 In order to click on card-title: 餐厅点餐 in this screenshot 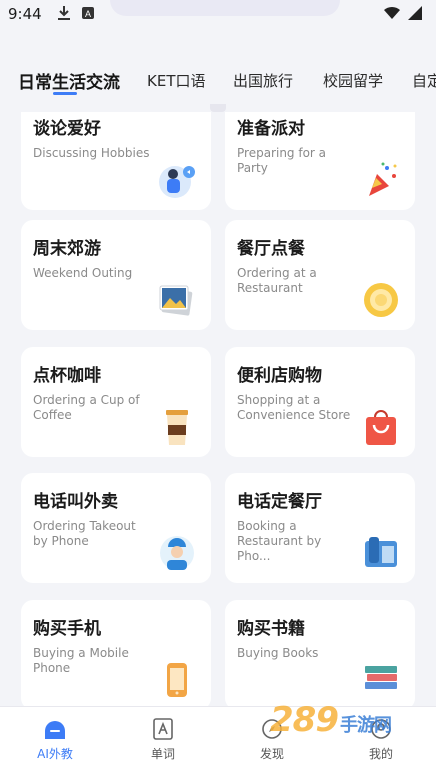, I will do `click(271, 249)`.